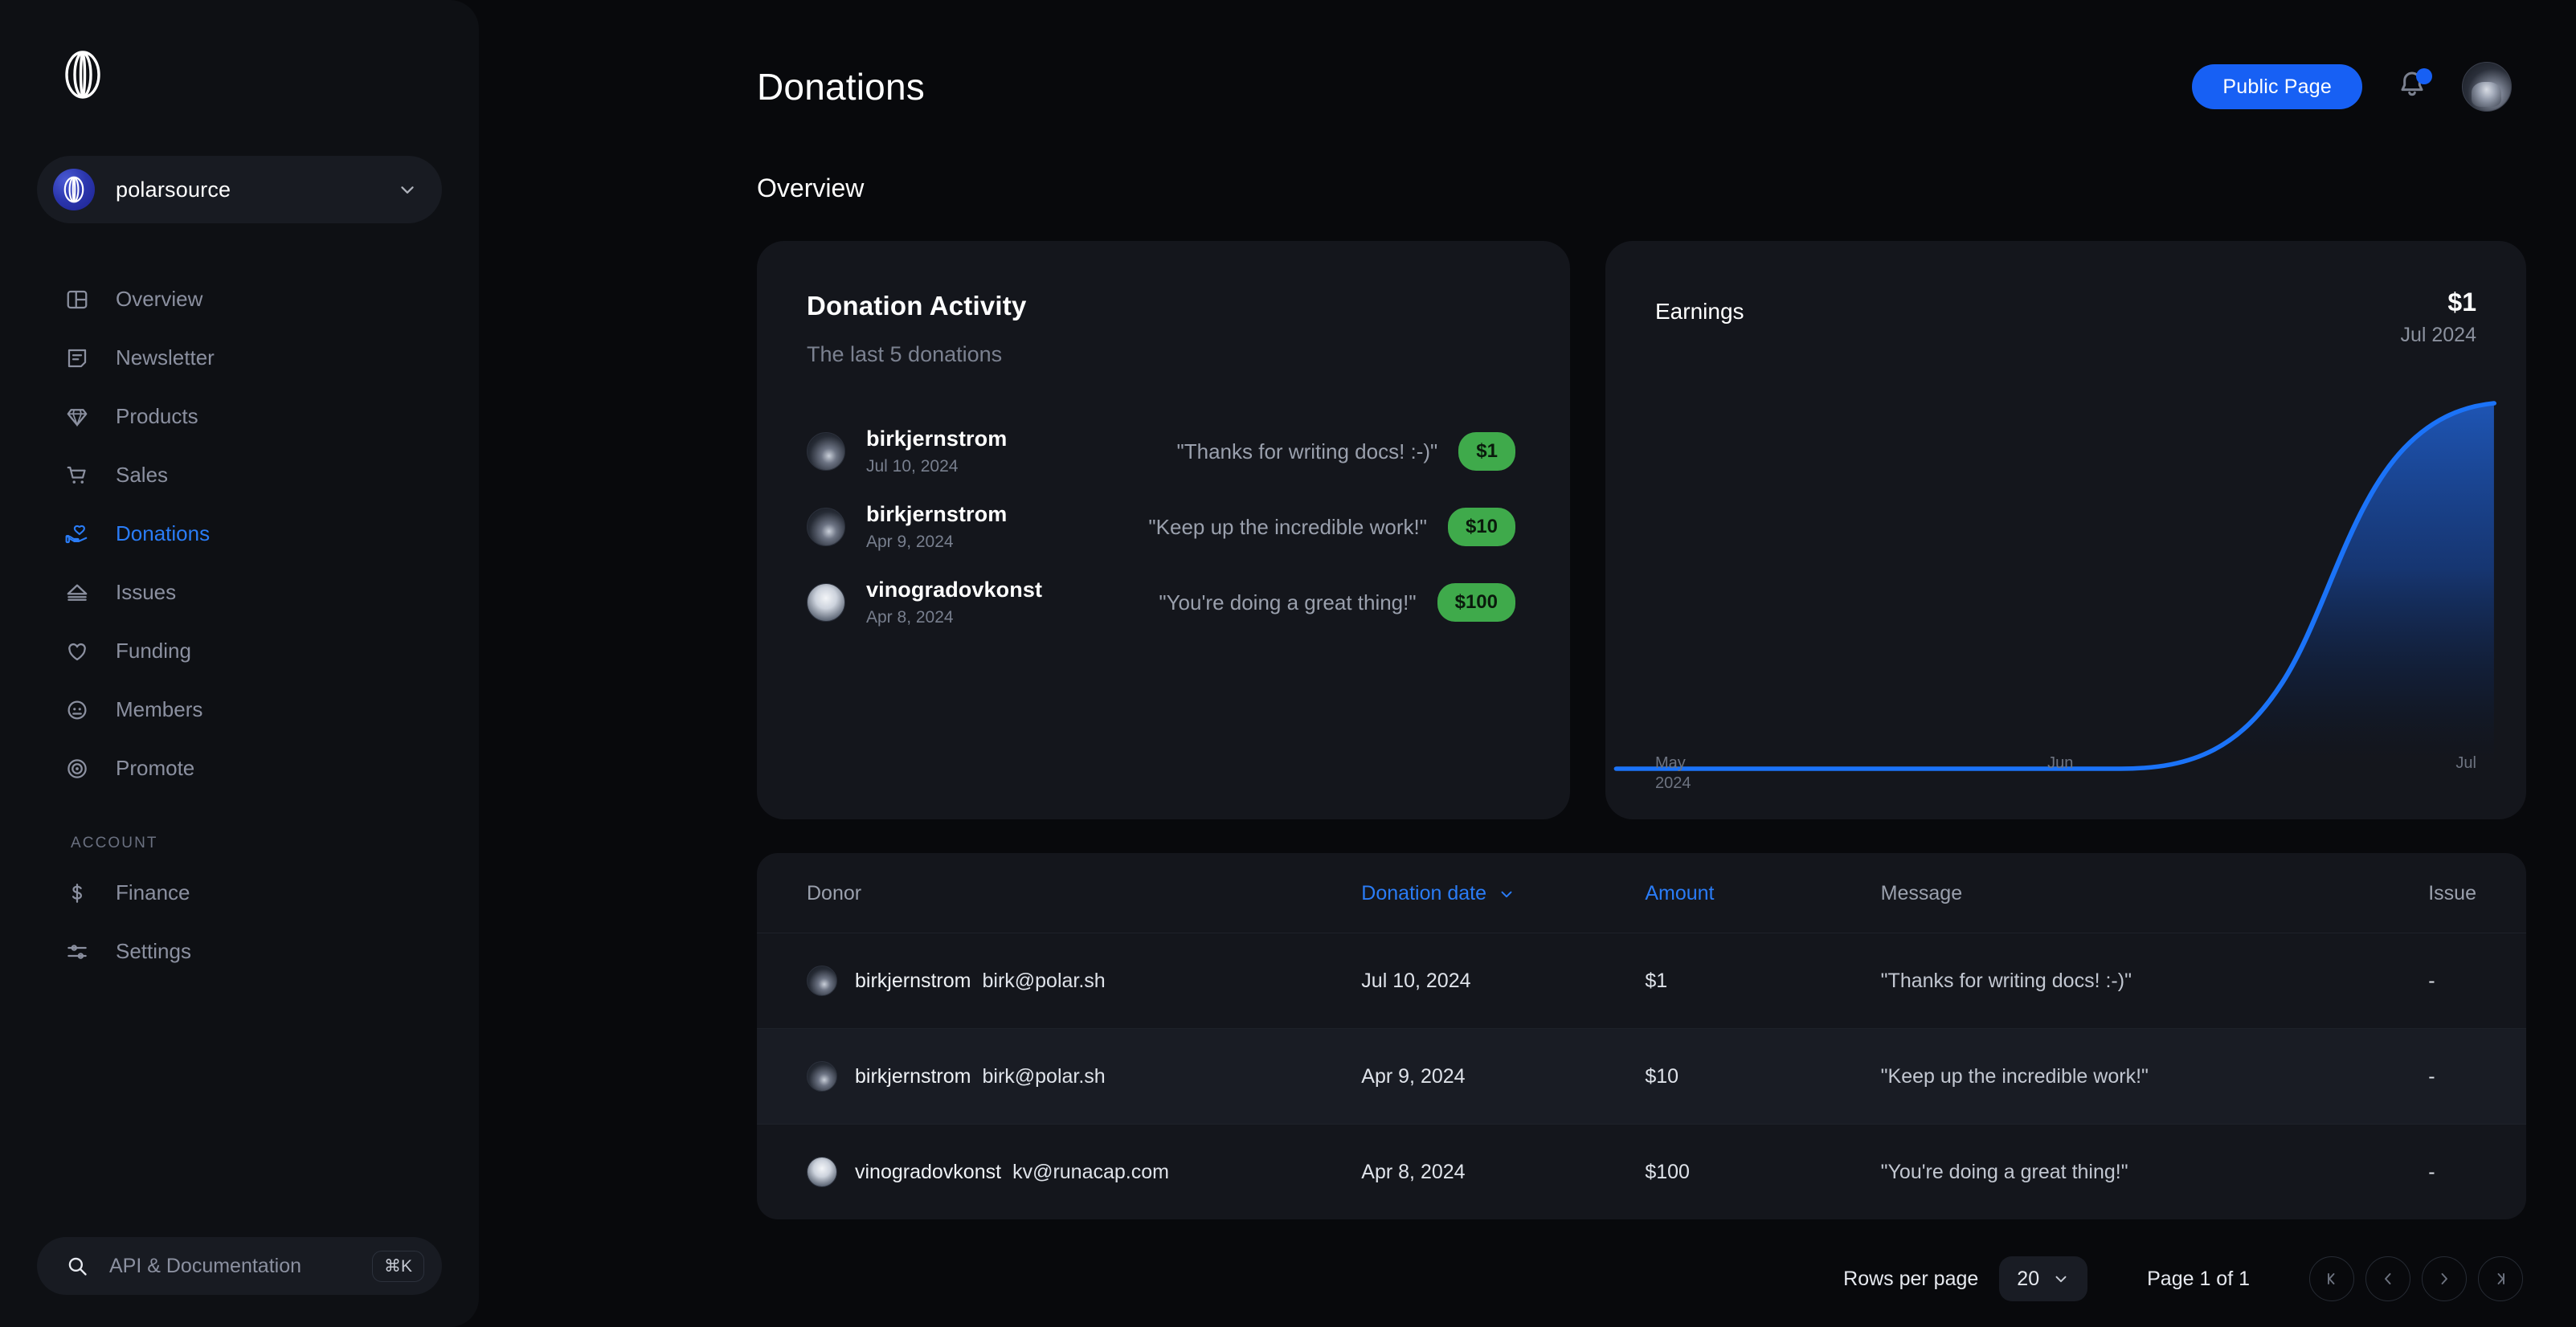 The width and height of the screenshot is (2576, 1327). What do you see at coordinates (77, 417) in the screenshot?
I see `diamond-icon` at bounding box center [77, 417].